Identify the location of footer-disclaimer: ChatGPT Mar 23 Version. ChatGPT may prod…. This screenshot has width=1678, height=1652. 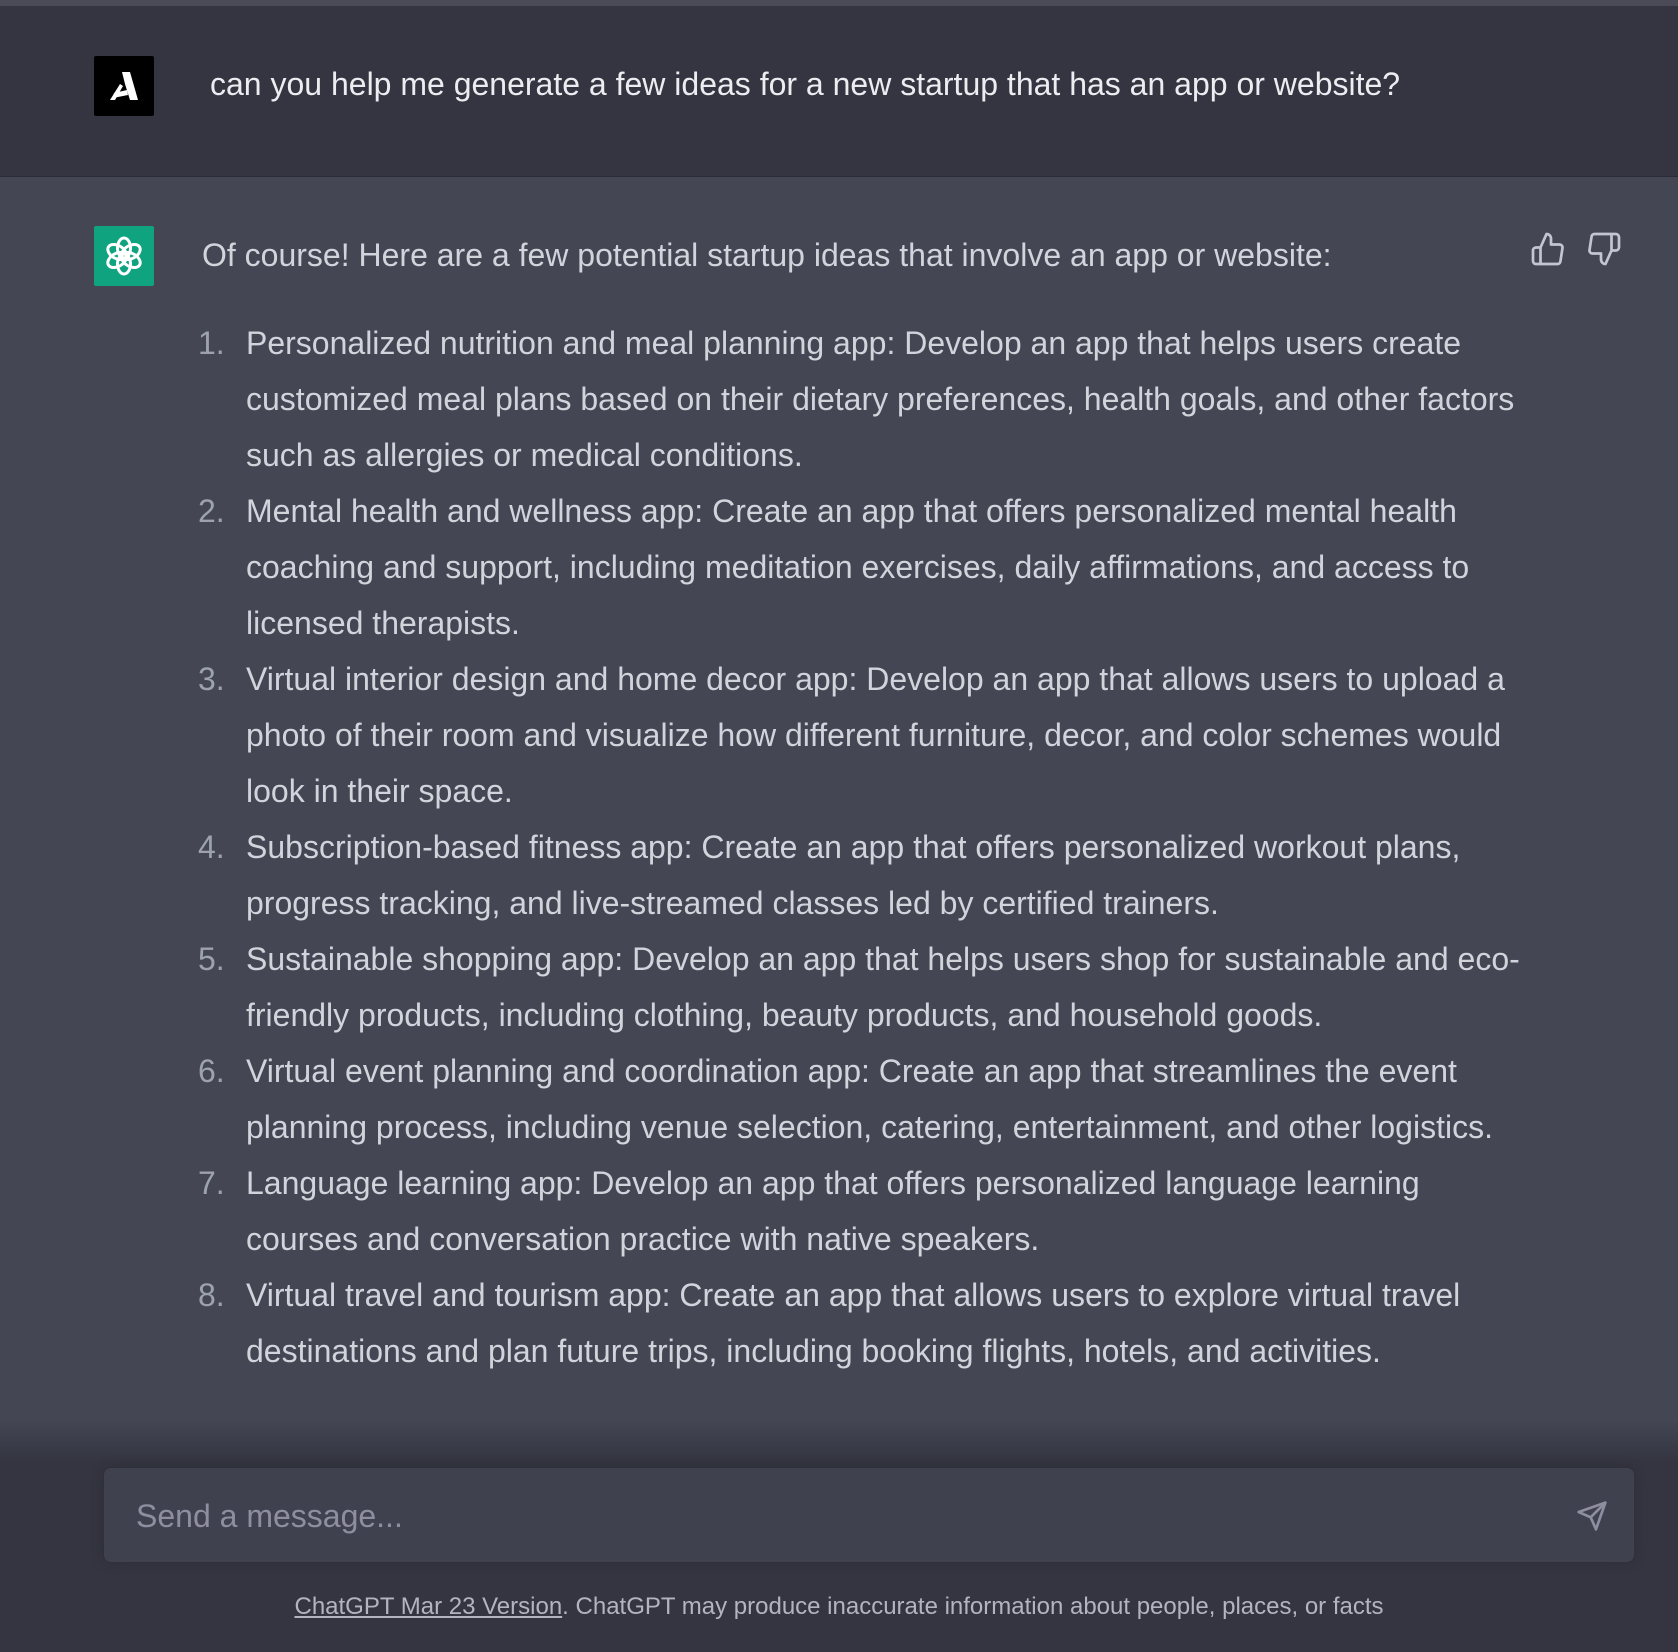
(839, 1607).